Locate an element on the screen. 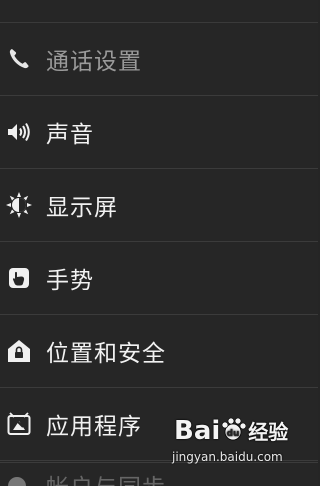  settings-item-label: 应用程序 is located at coordinates (94, 427).